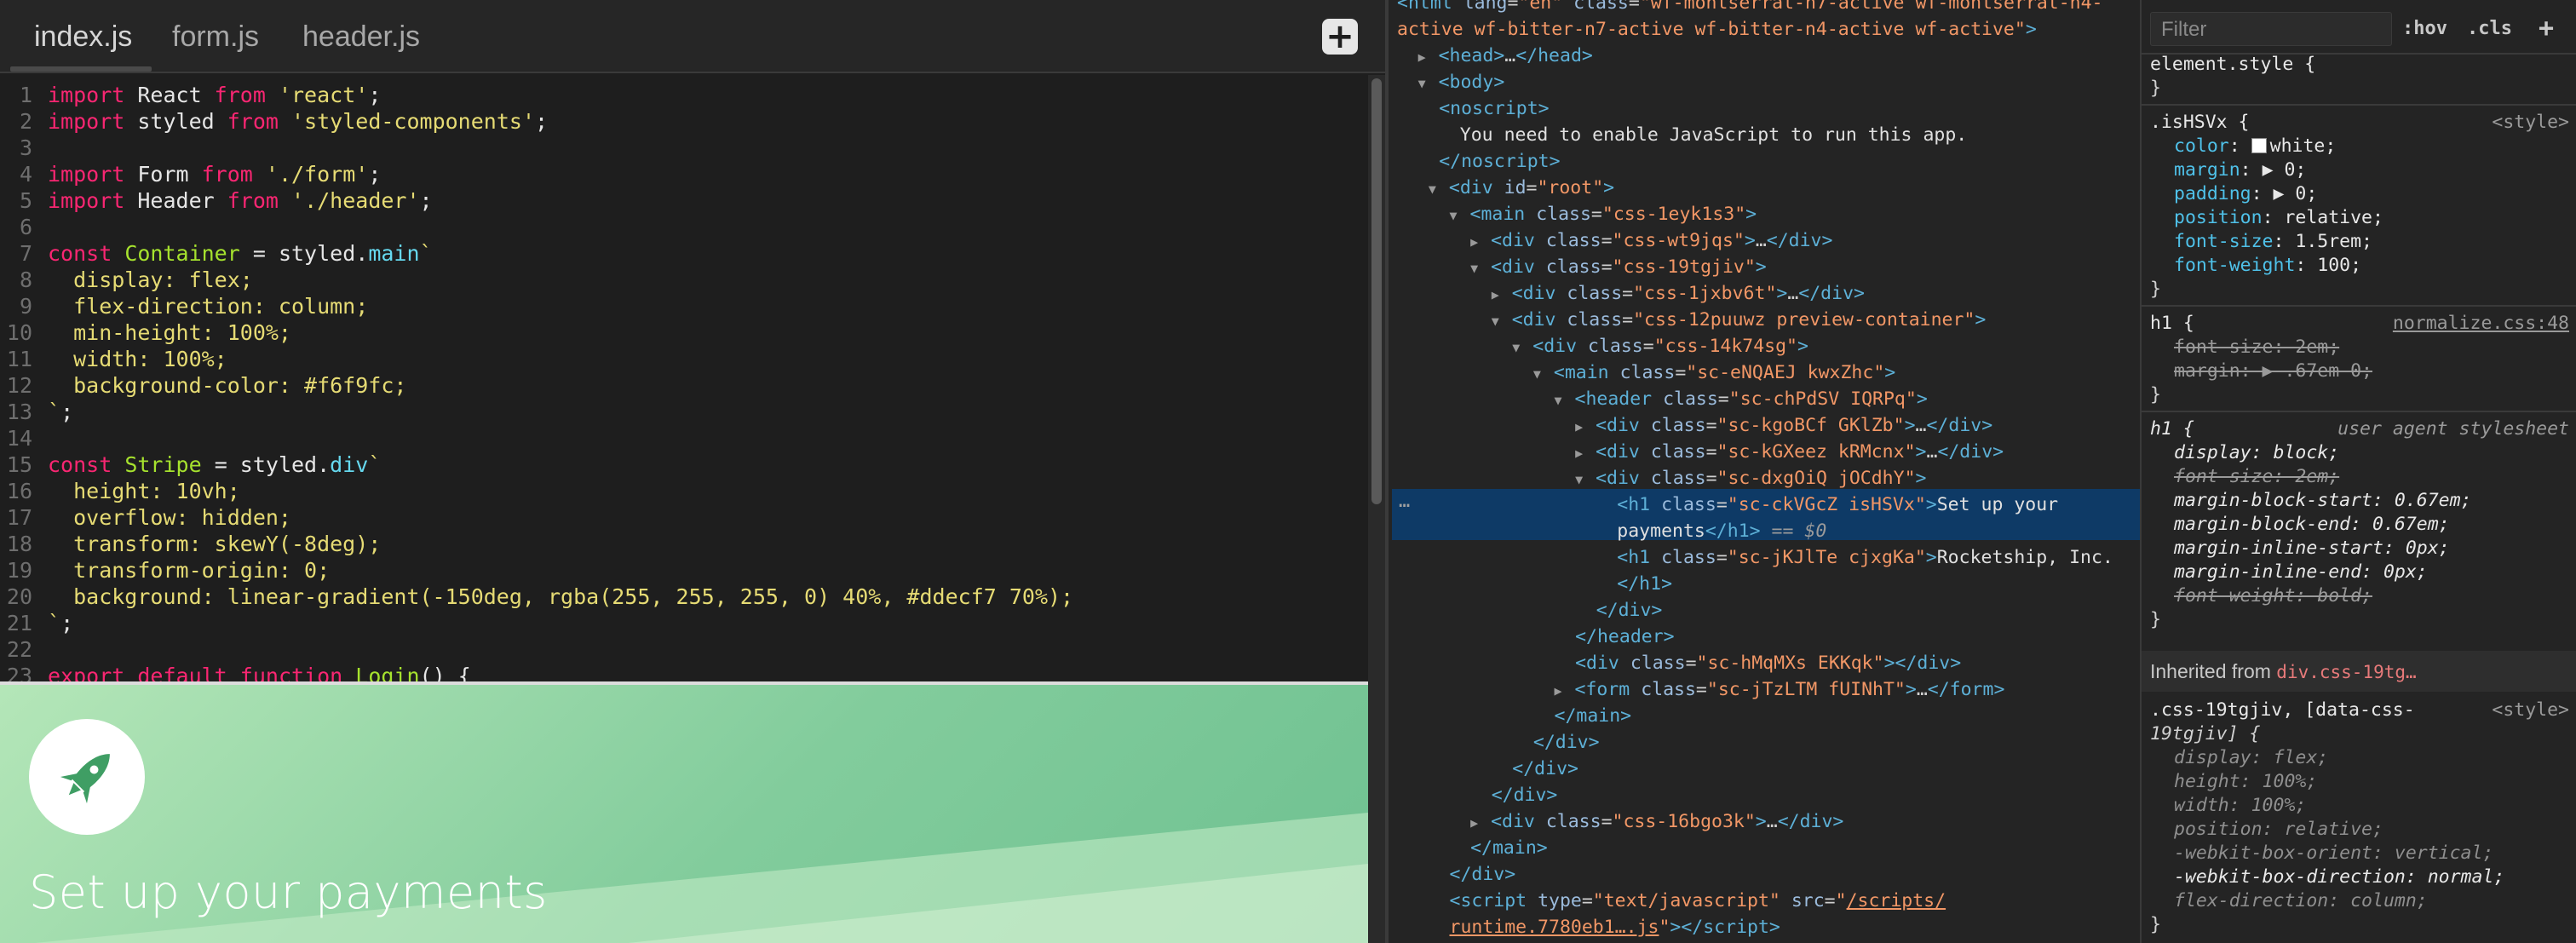 This screenshot has height=943, width=2576. What do you see at coordinates (36, 412) in the screenshot?
I see `code-line: 13 `;` at bounding box center [36, 412].